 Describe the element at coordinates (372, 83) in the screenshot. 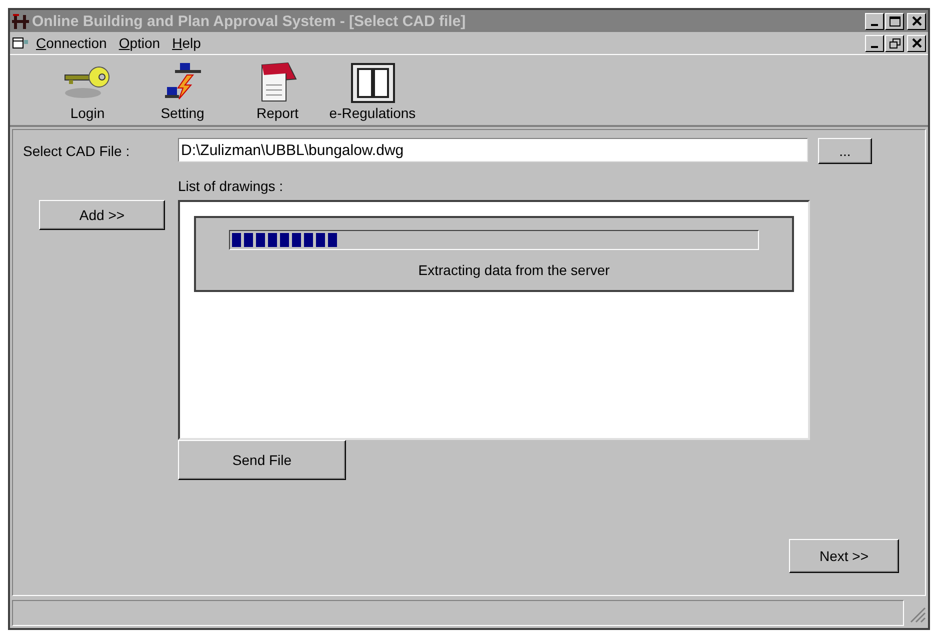

I see `book-icon` at that location.